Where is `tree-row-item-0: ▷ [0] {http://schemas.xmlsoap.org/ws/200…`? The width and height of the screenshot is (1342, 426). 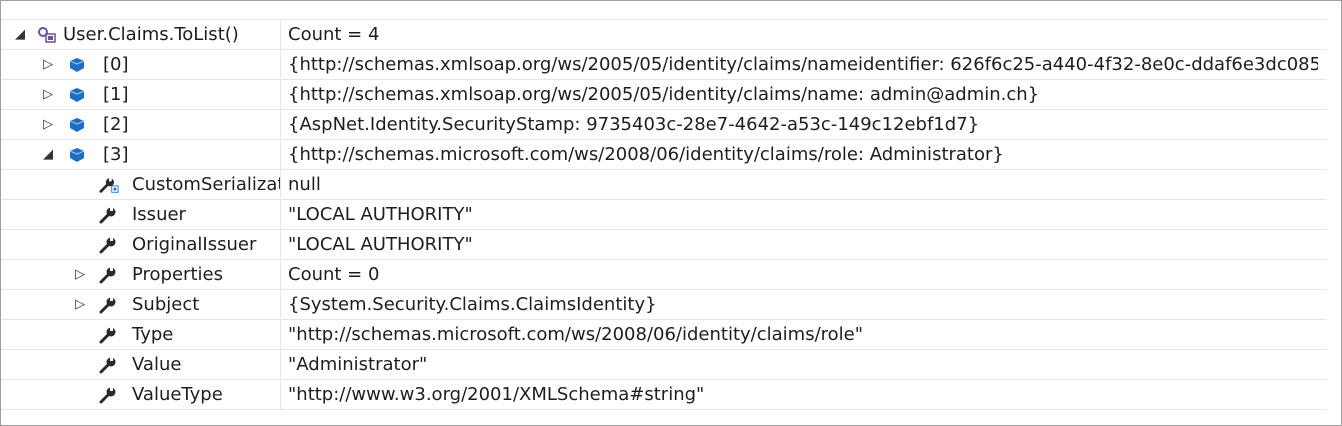
tree-row-item-0: ▷ [0] {http://schemas.xmlsoap.org/ws/200… is located at coordinates (664, 65).